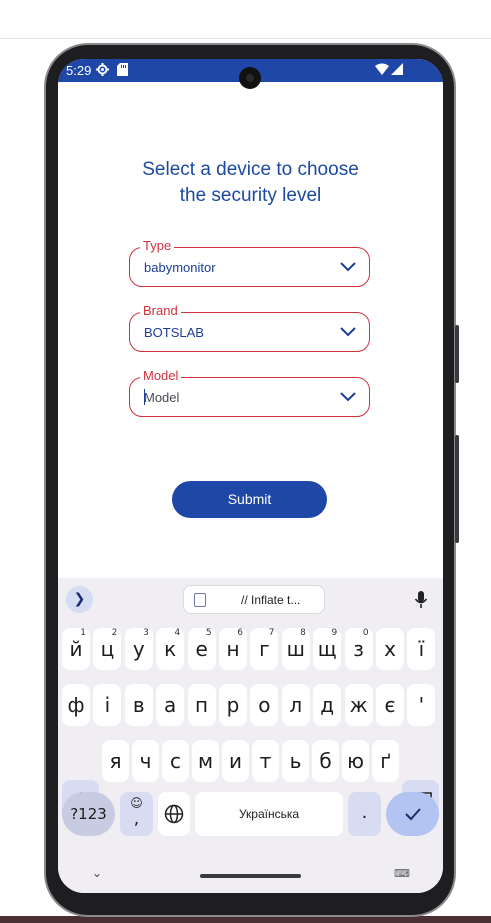 Image resolution: width=491 pixels, height=923 pixels. I want to click on key-row1: е5, so click(201, 649).